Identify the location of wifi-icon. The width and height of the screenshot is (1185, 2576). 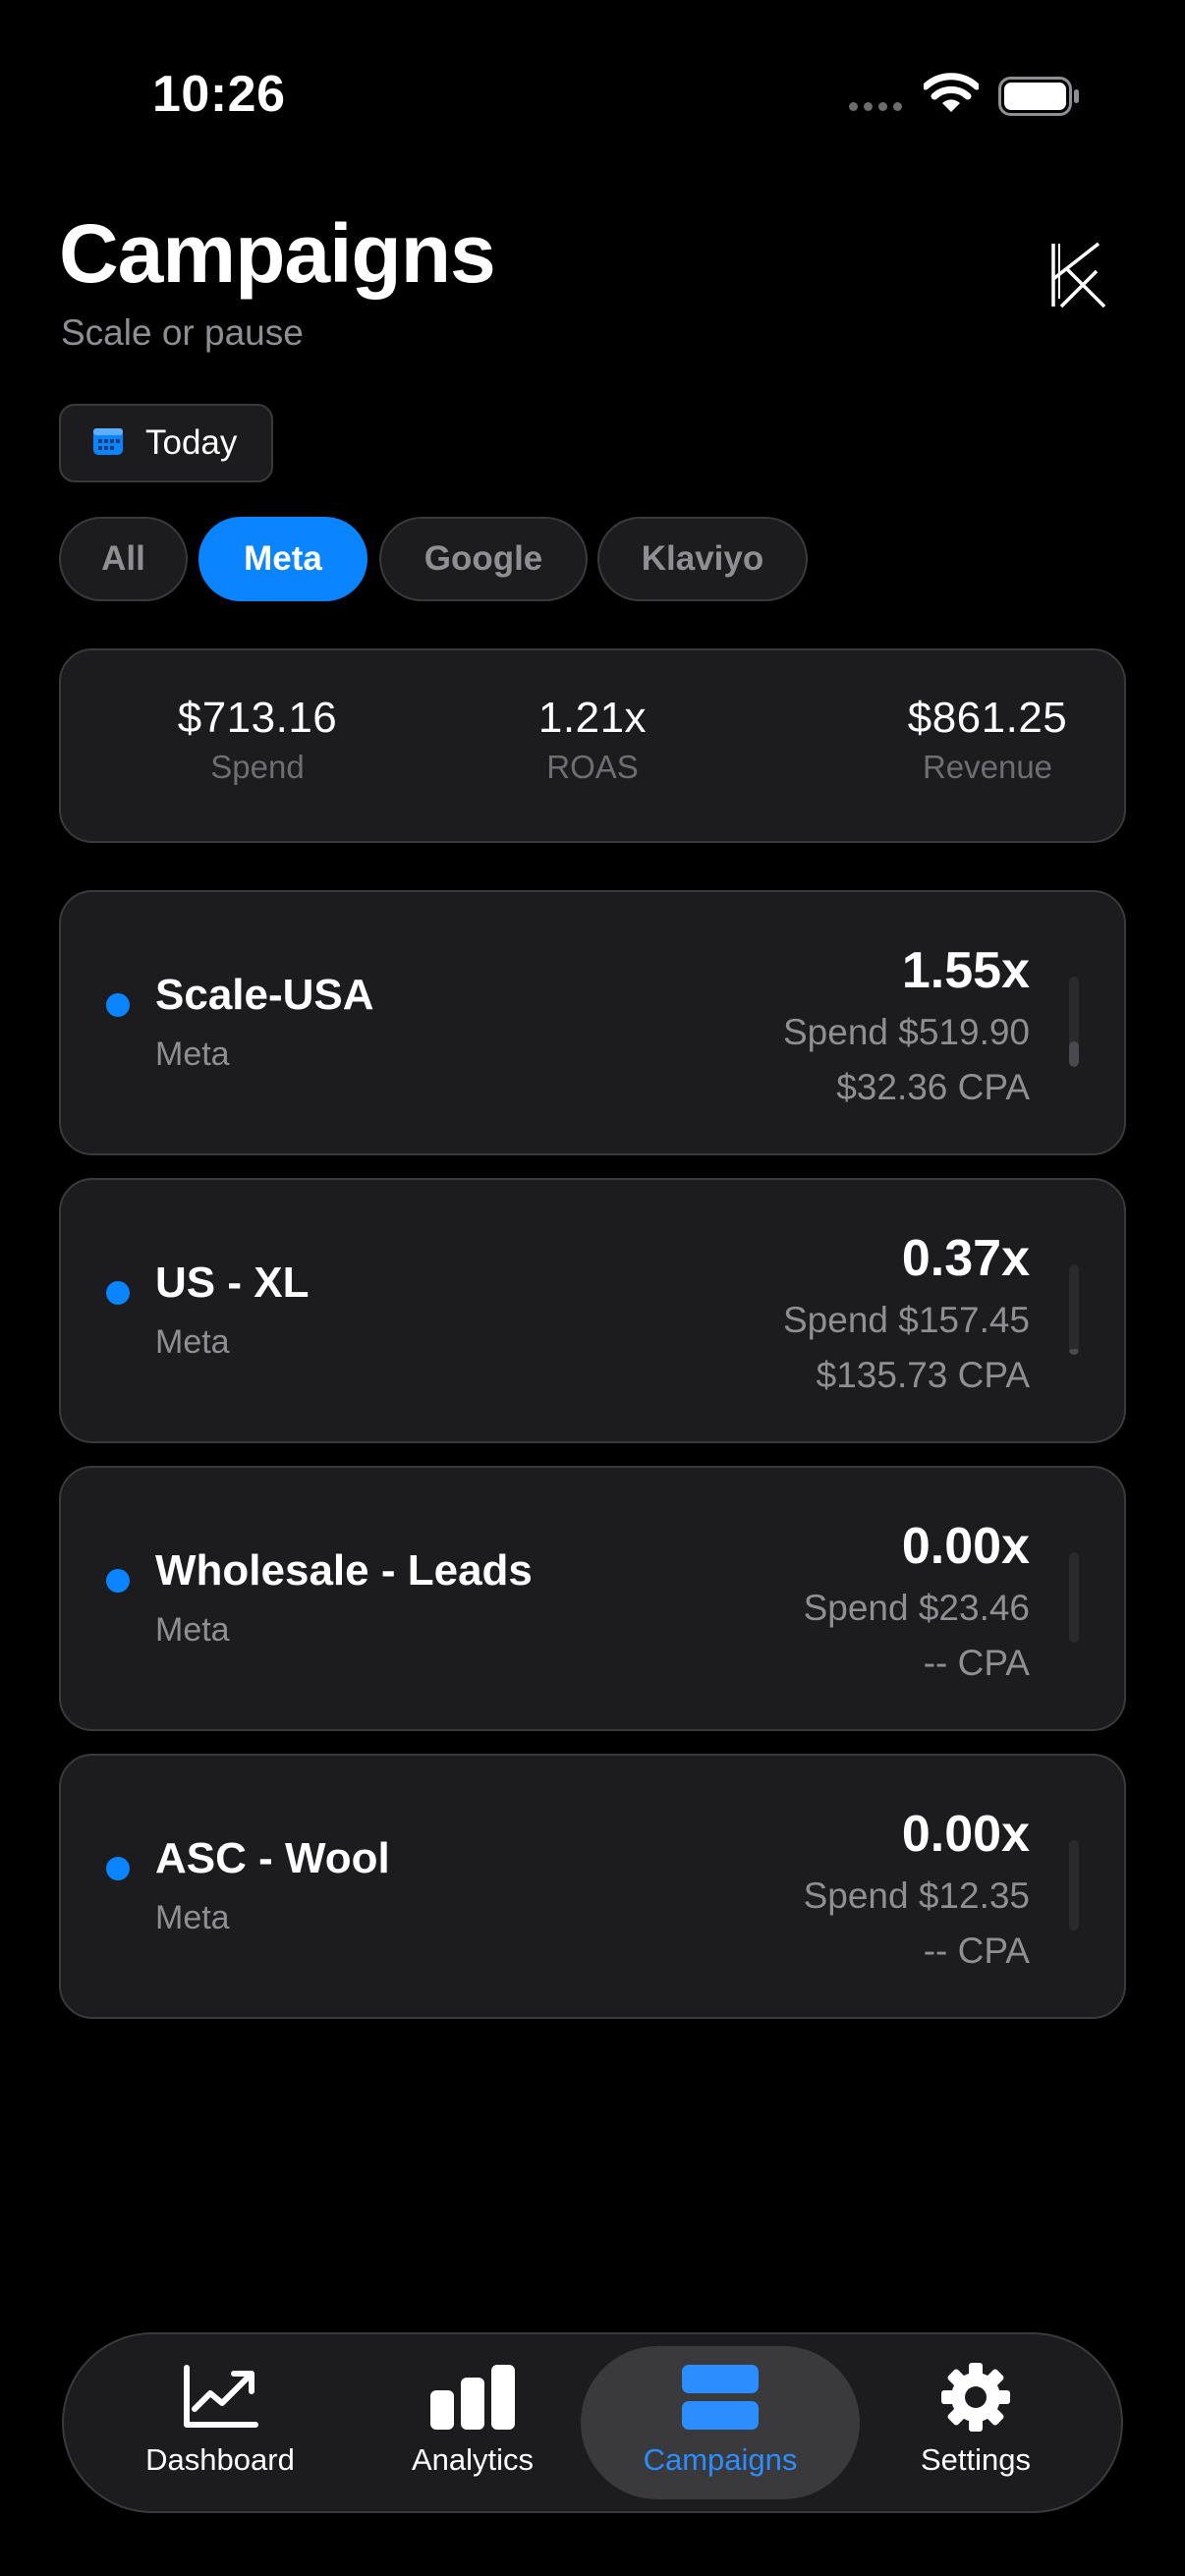
(952, 96).